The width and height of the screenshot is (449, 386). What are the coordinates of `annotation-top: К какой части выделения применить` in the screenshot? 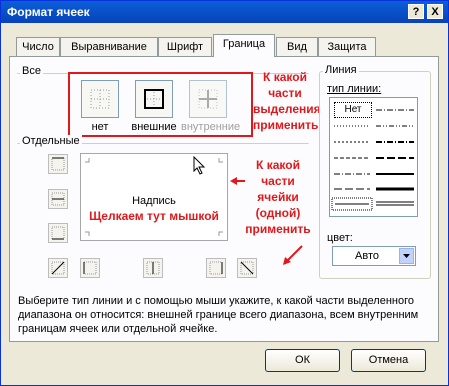 It's located at (287, 101).